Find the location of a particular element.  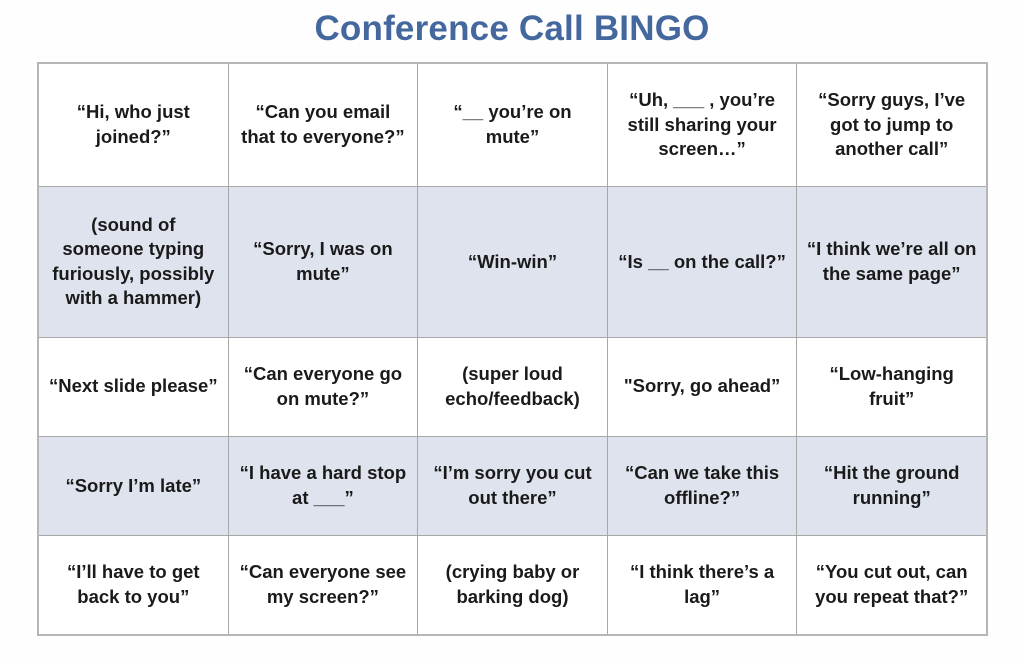

bingo-cell-label: “Can we take this offline?” is located at coordinates (702, 485).